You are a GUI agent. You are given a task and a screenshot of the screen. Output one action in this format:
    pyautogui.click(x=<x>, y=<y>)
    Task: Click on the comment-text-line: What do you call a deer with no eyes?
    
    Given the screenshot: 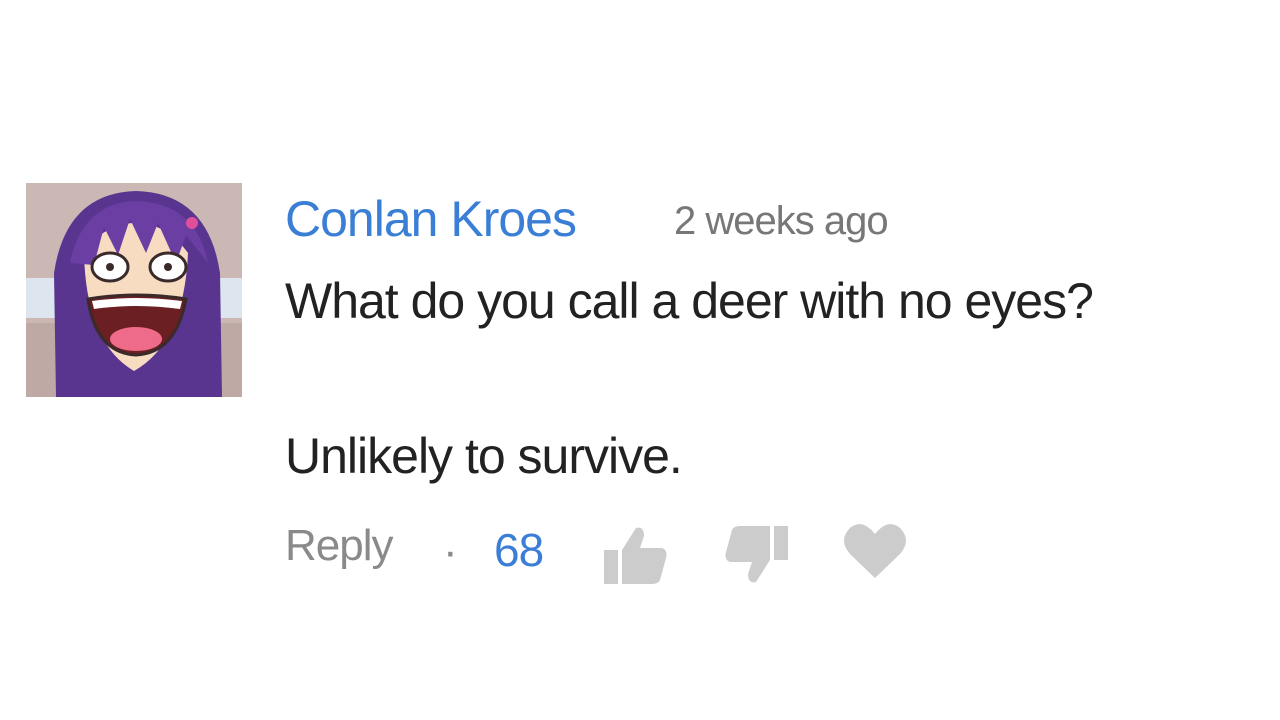 What is the action you would take?
    pyautogui.click(x=689, y=301)
    